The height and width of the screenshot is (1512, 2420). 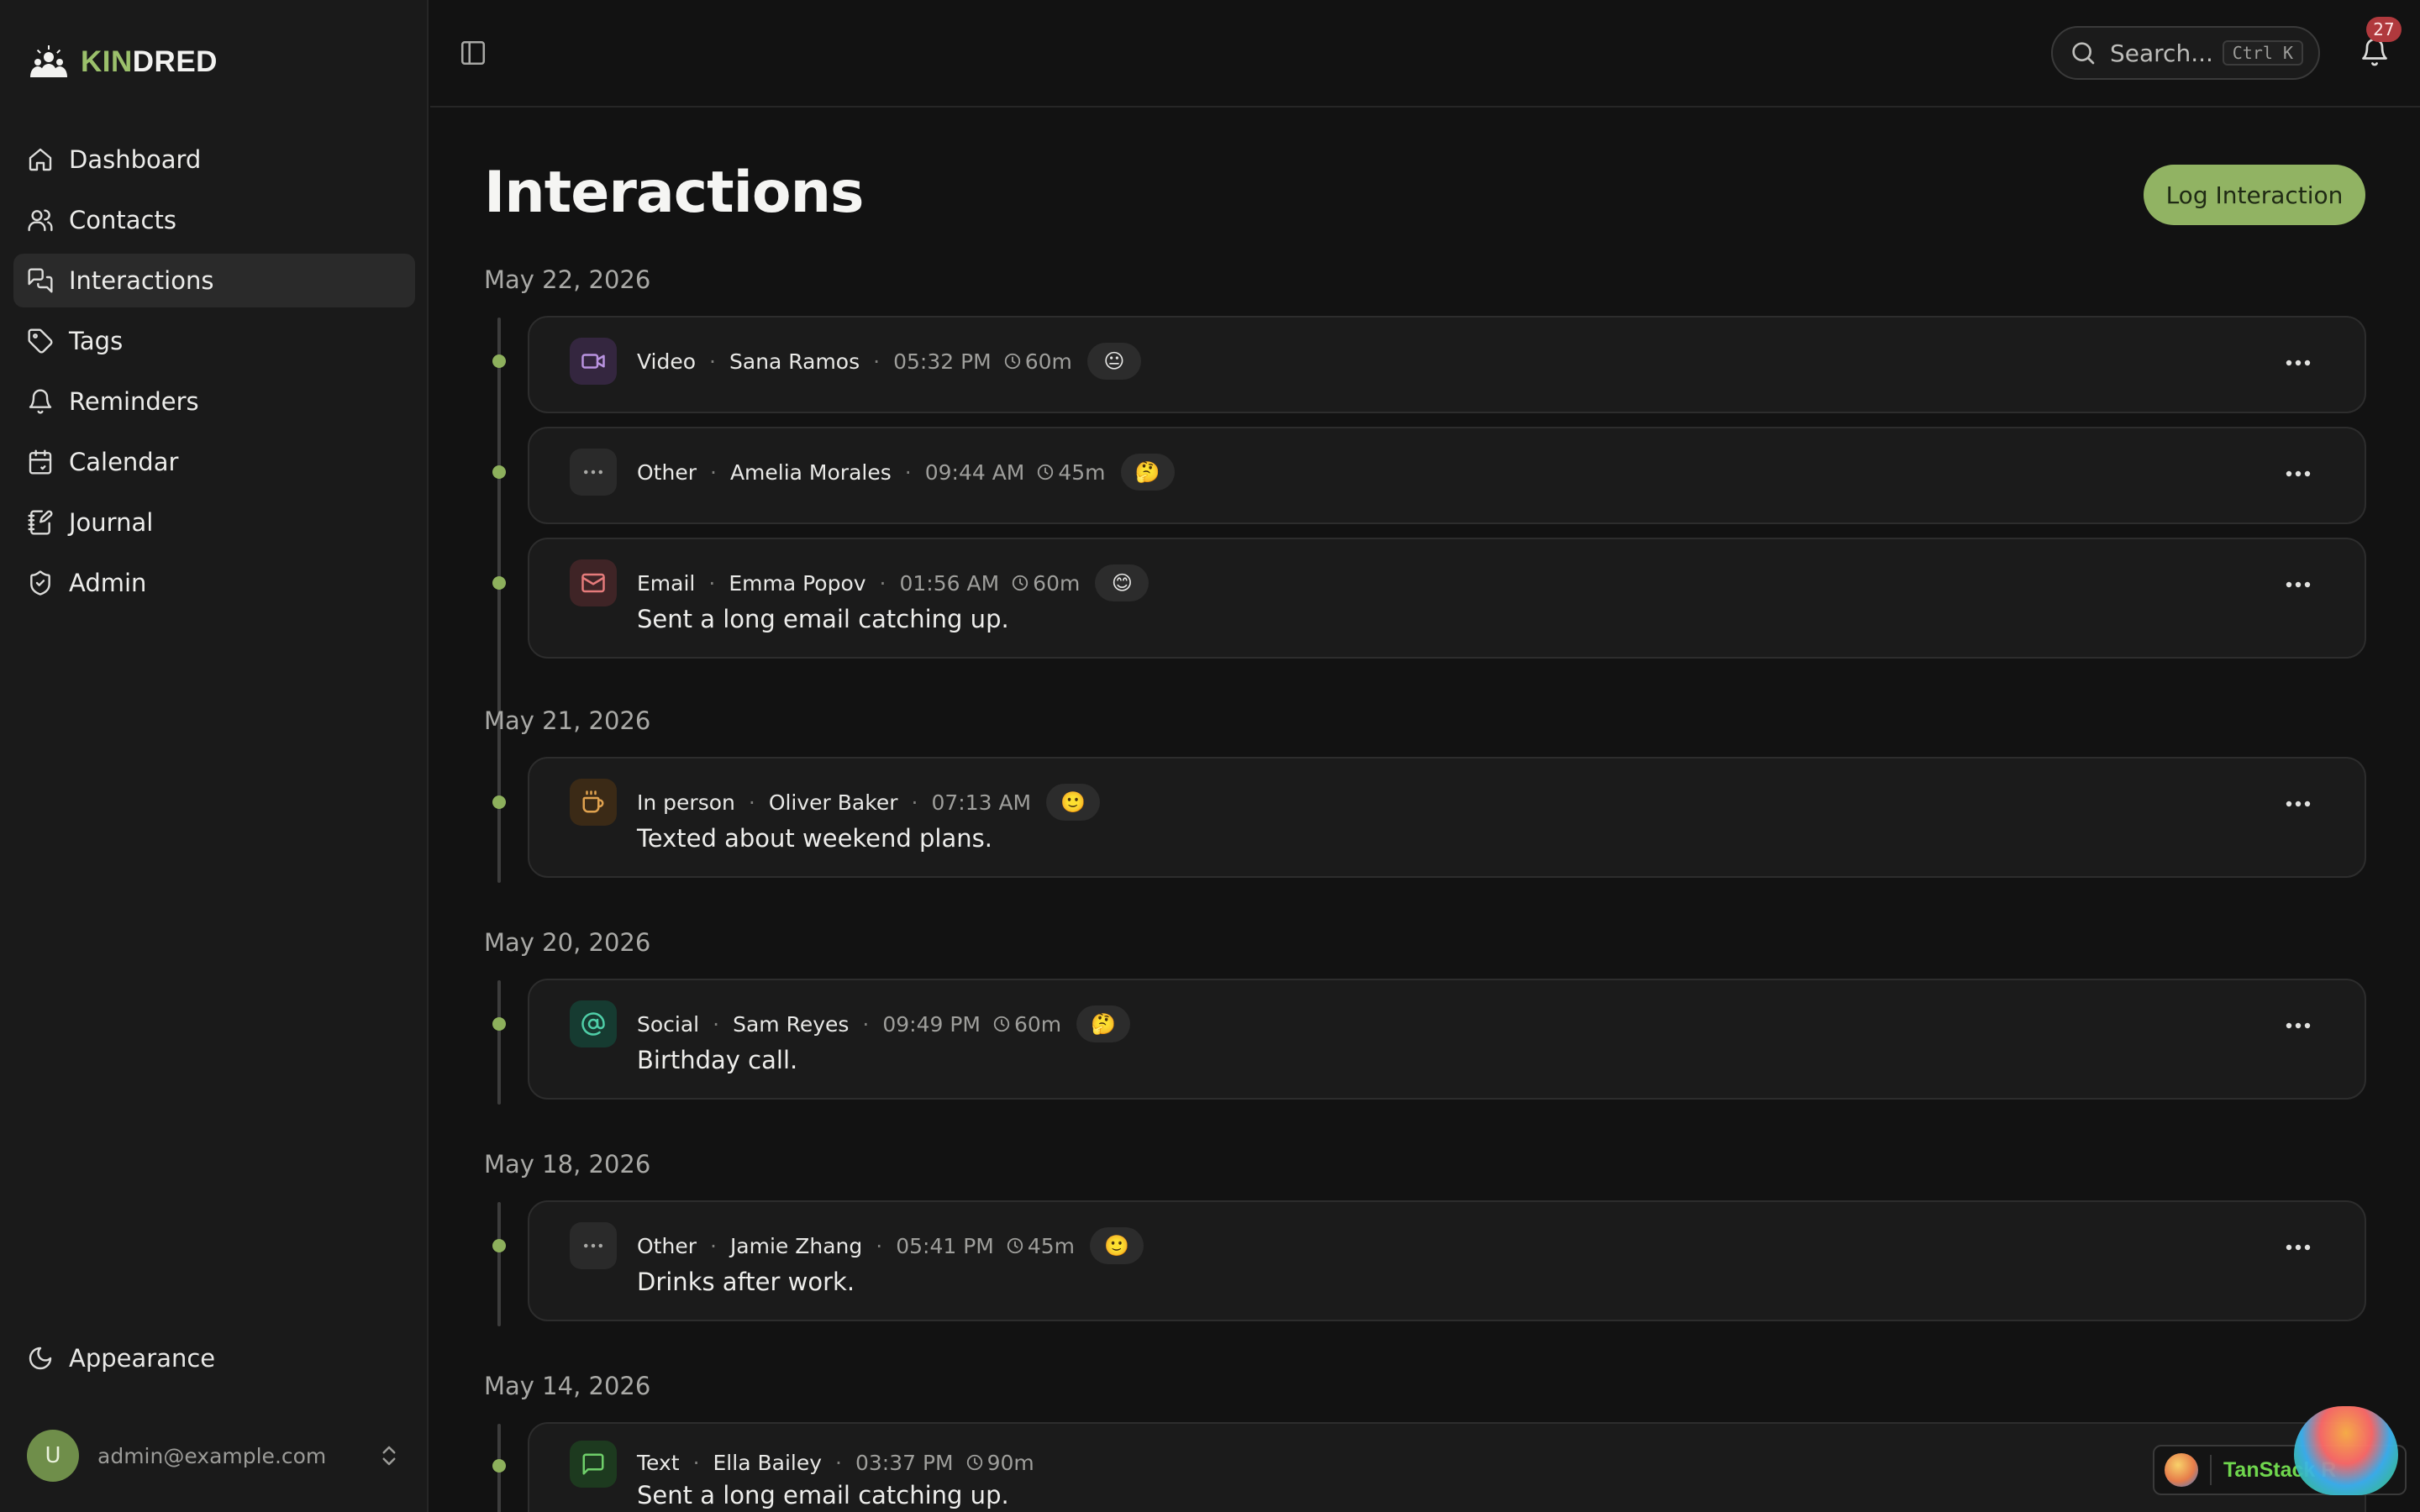 I want to click on interaction-time: 03:37 PM, so click(x=904, y=1462).